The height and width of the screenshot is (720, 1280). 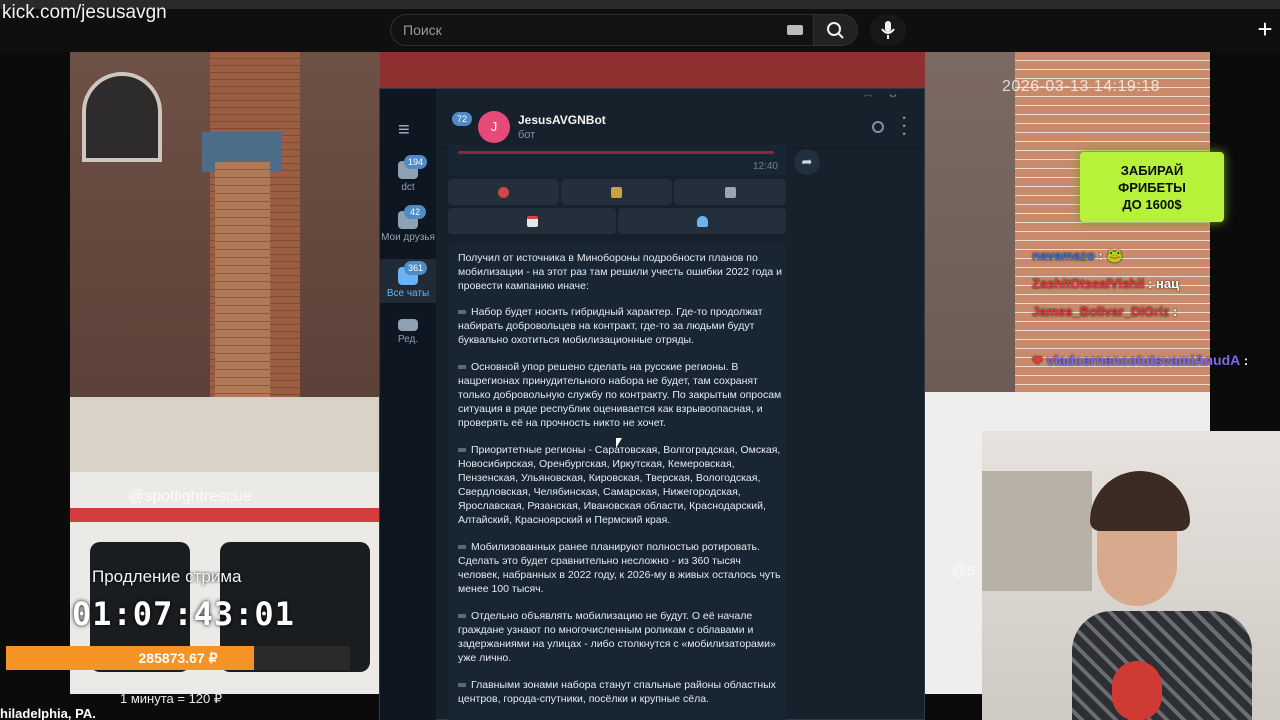 I want to click on donate-progress-bar: 285873.67 ₽, so click(x=178, y=658).